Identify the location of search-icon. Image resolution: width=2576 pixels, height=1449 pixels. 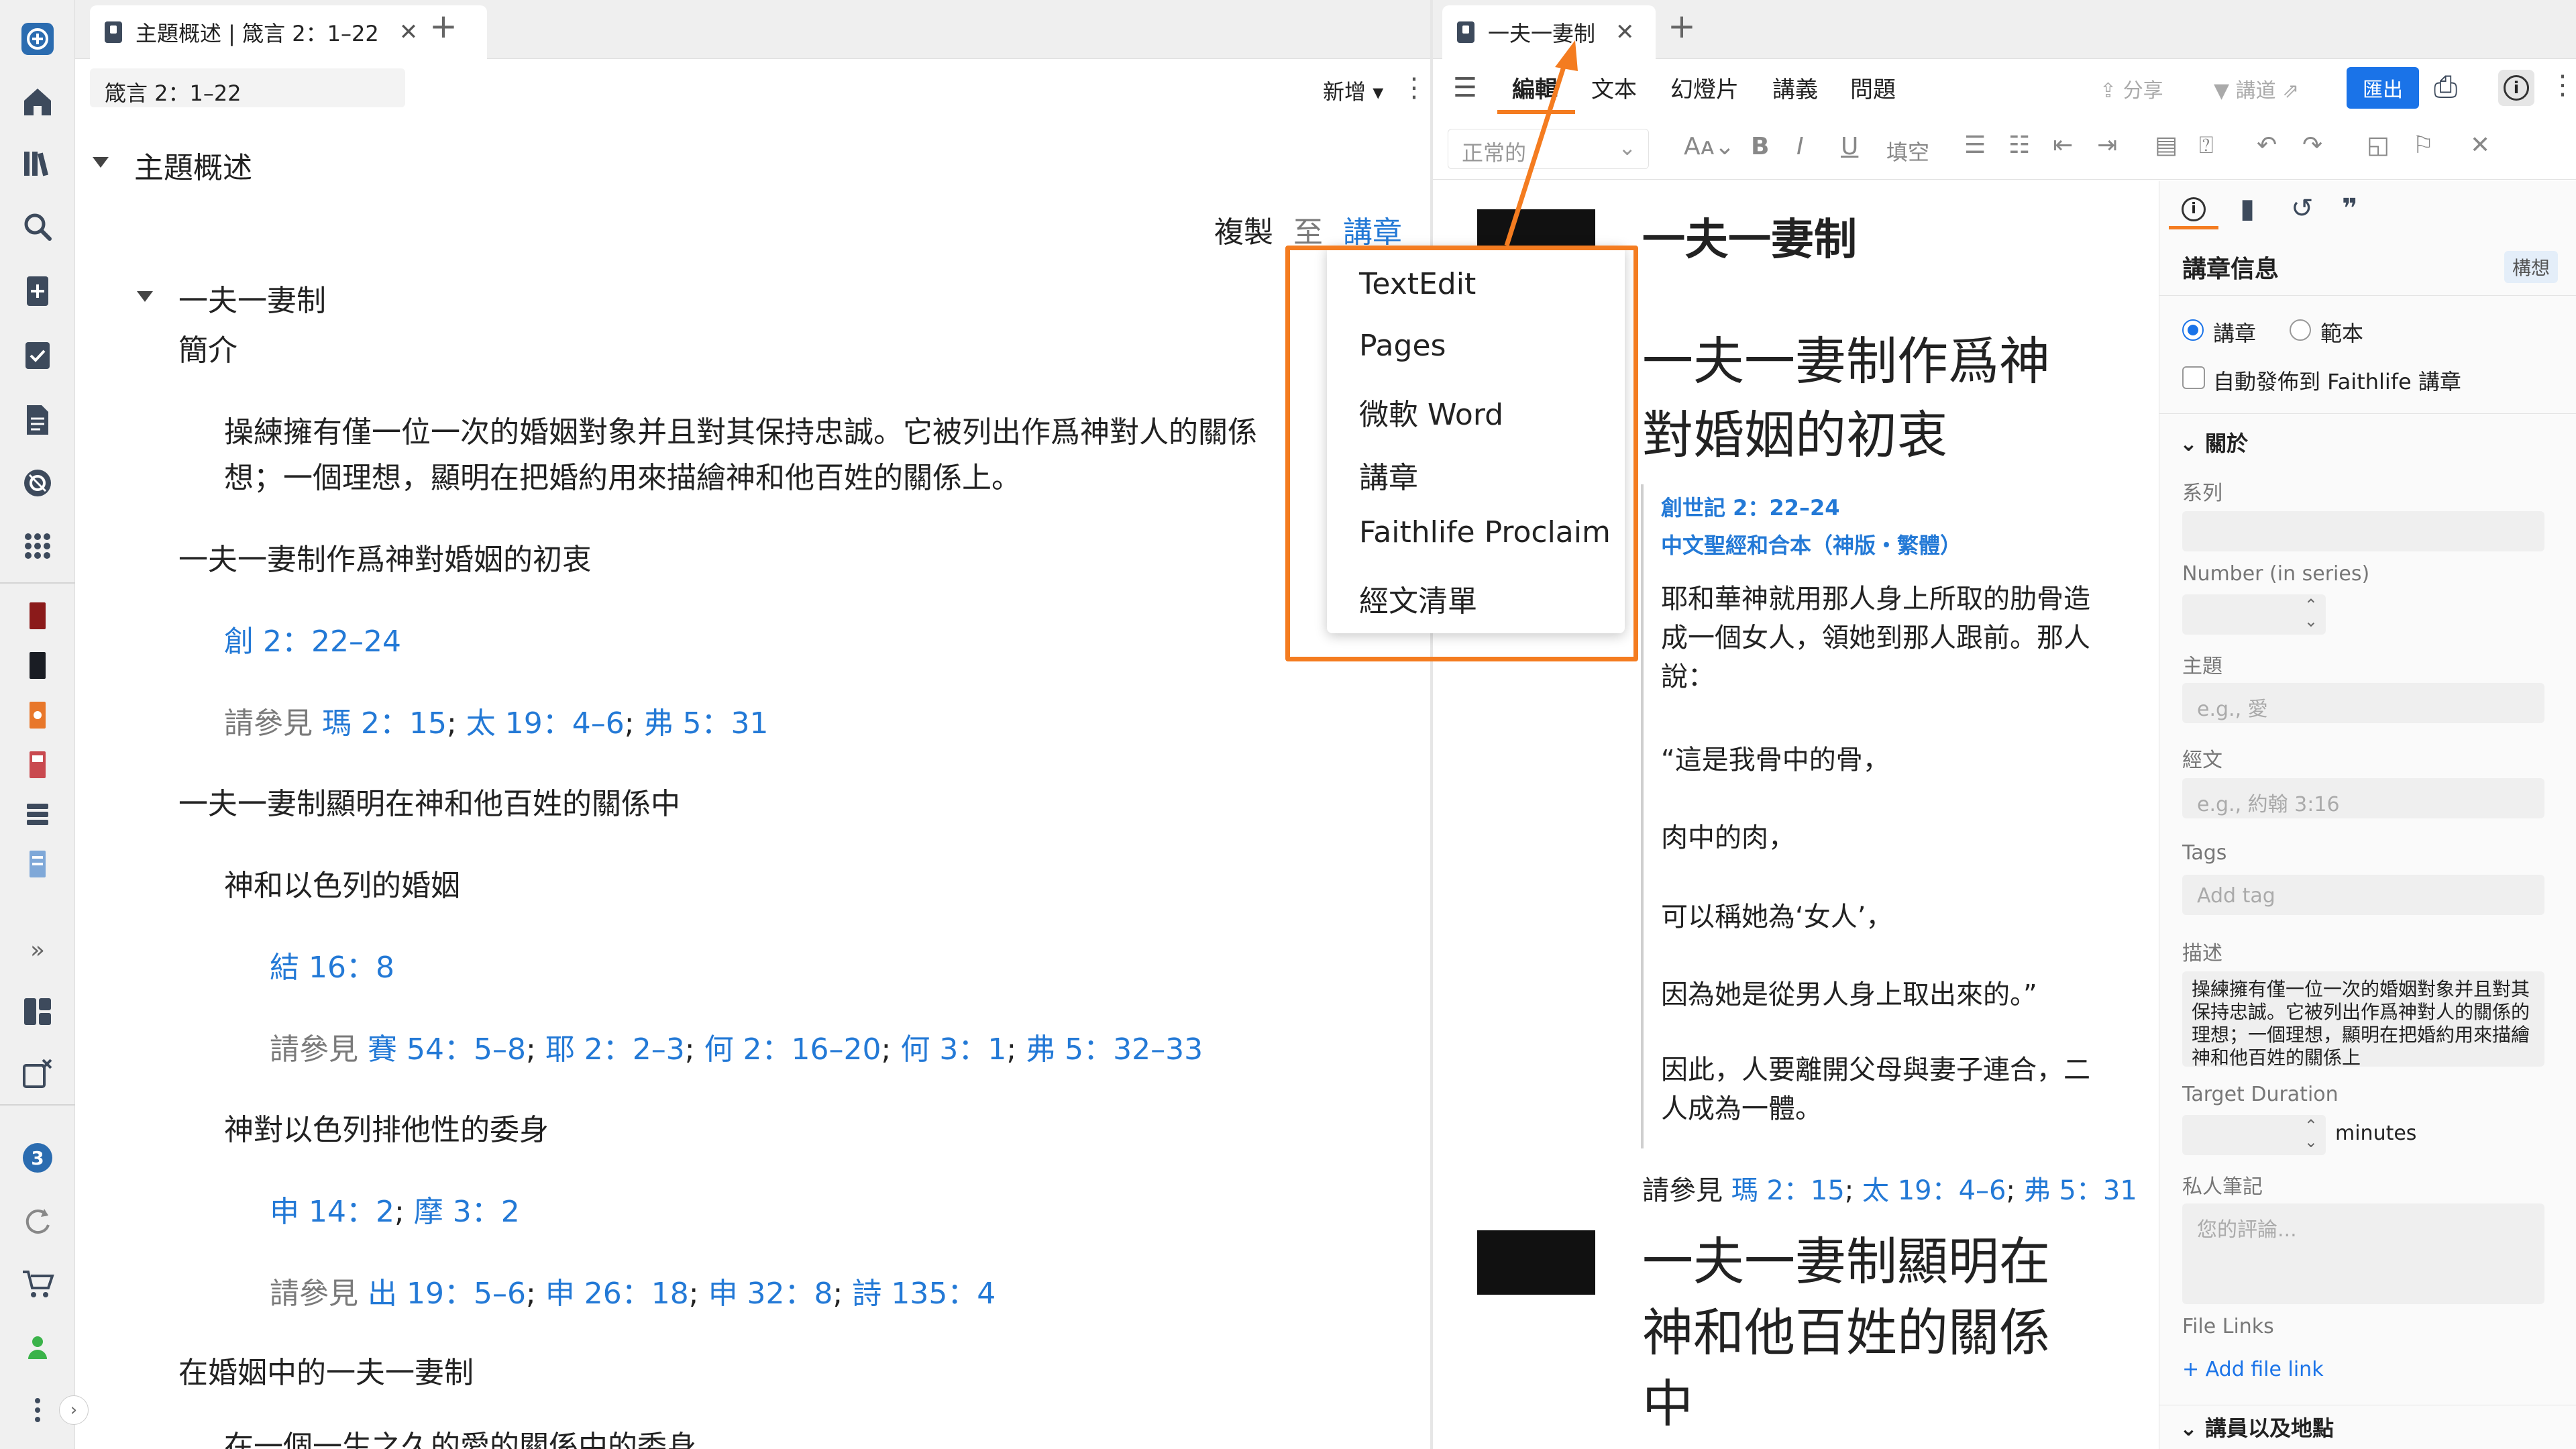
(37, 227).